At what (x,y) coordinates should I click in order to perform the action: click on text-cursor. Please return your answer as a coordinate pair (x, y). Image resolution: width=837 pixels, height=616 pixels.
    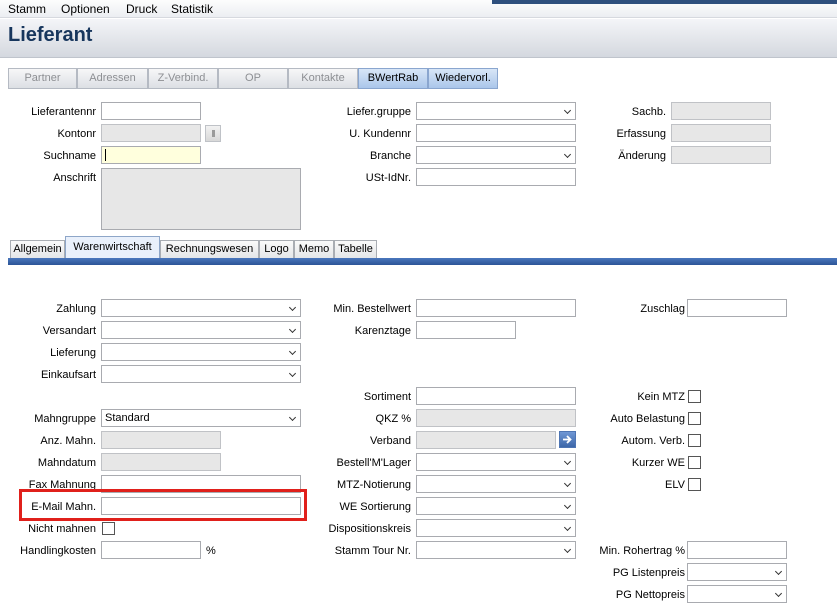
    Looking at the image, I should click on (105, 155).